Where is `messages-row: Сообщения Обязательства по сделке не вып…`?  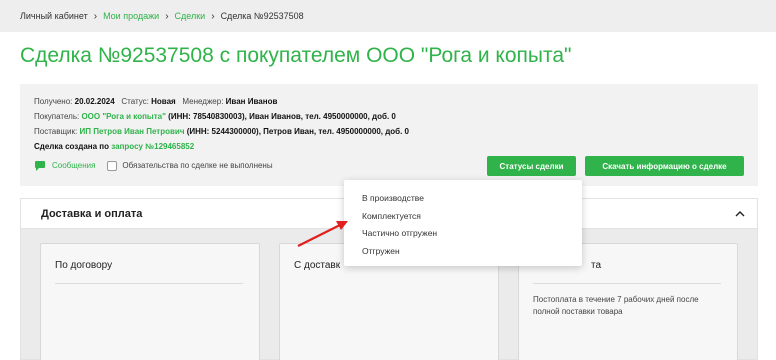 messages-row: Сообщения Обязательства по сделке не вып… is located at coordinates (153, 165).